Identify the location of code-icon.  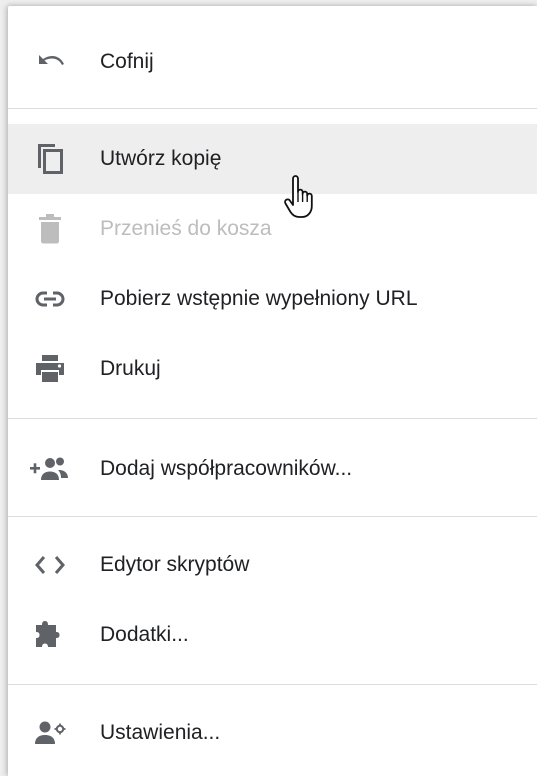
(50, 565).